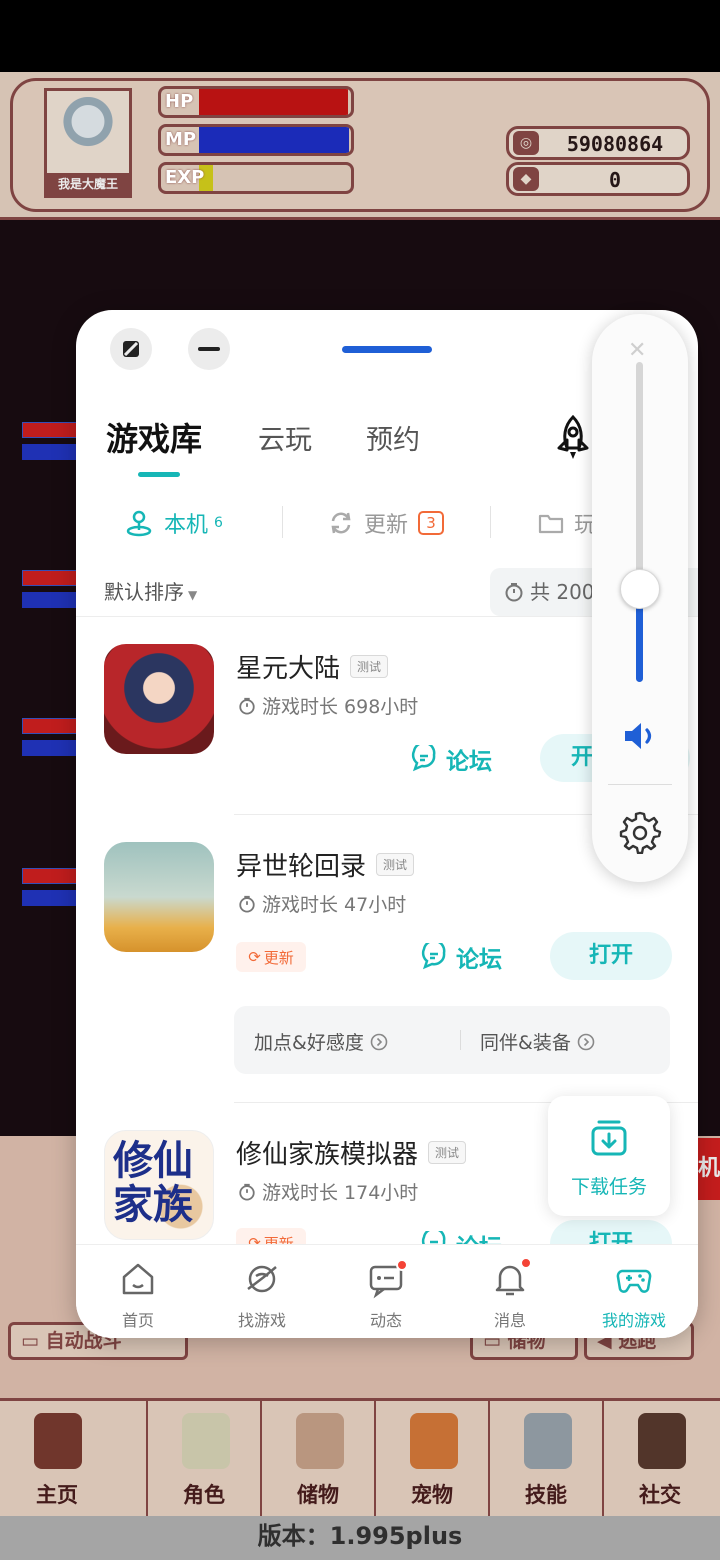 This screenshot has height=1560, width=720. I want to click on game-title-row: 异世轮回录 测试, so click(325, 864).